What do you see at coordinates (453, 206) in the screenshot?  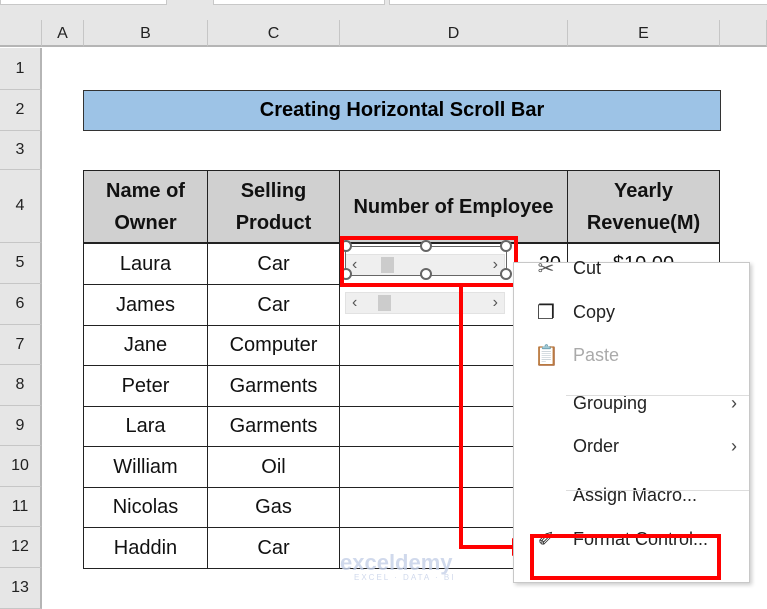 I see `header-cell: Number of Employee` at bounding box center [453, 206].